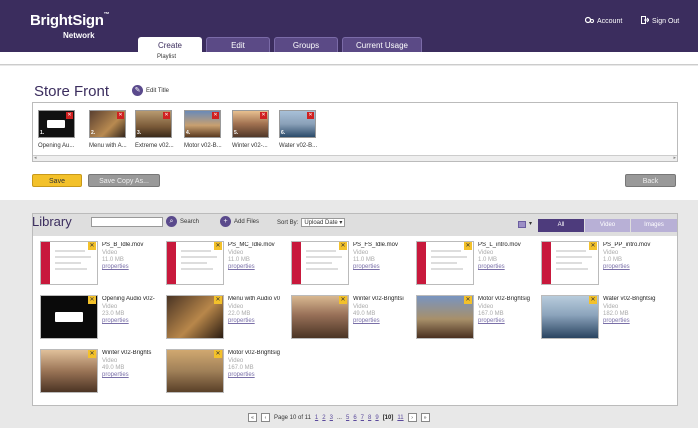 The width and height of the screenshot is (698, 428). Describe the element at coordinates (382, 44) in the screenshot. I see `tab-current-usage: Current Usage` at that location.